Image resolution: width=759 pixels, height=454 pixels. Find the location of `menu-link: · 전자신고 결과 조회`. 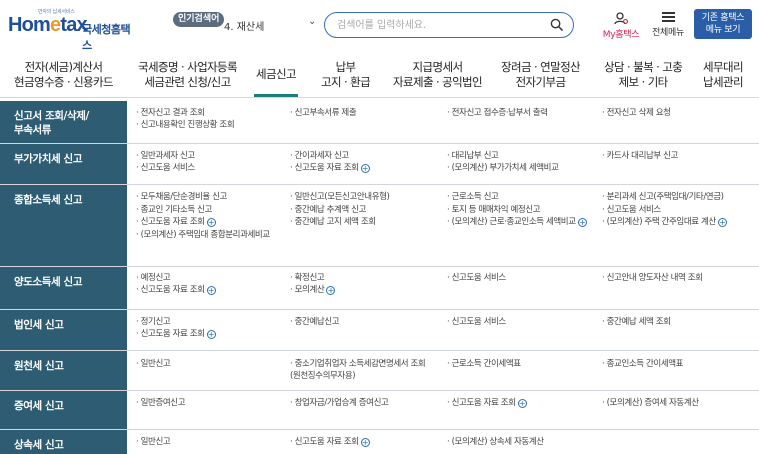

menu-link: · 전자신고 결과 조회 is located at coordinates (170, 113).